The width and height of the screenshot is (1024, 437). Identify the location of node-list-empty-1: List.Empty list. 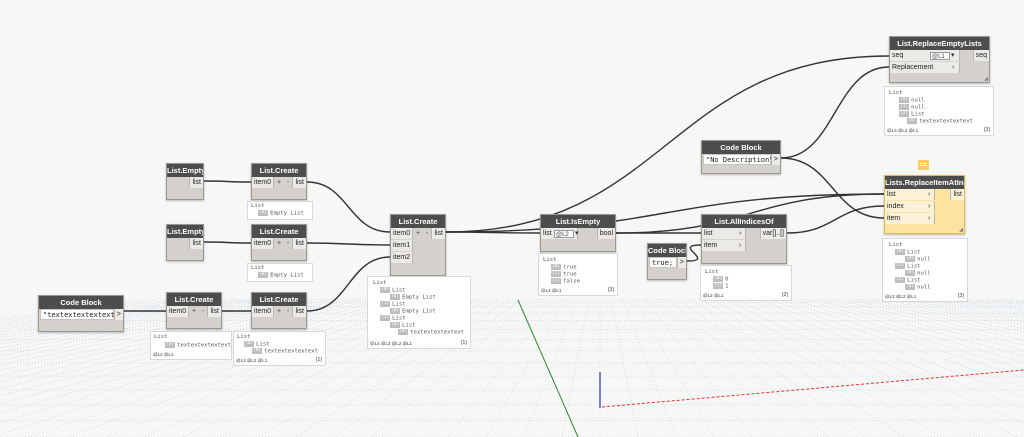
(185, 181).